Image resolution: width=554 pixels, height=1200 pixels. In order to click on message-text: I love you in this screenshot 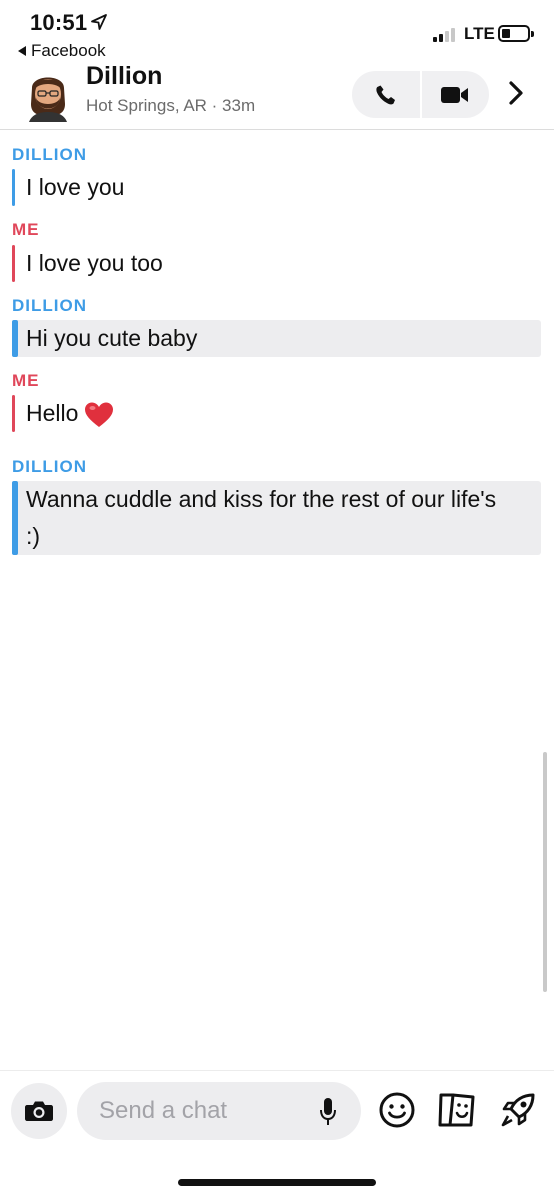, I will do `click(75, 187)`.